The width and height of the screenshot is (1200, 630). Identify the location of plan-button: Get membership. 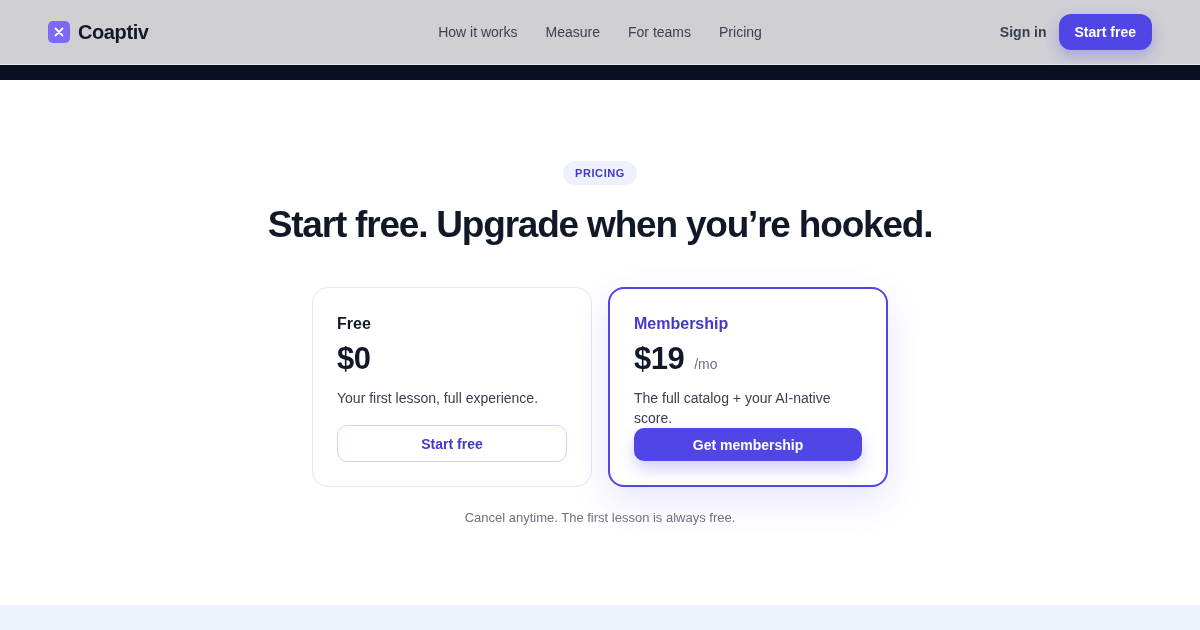
(748, 444).